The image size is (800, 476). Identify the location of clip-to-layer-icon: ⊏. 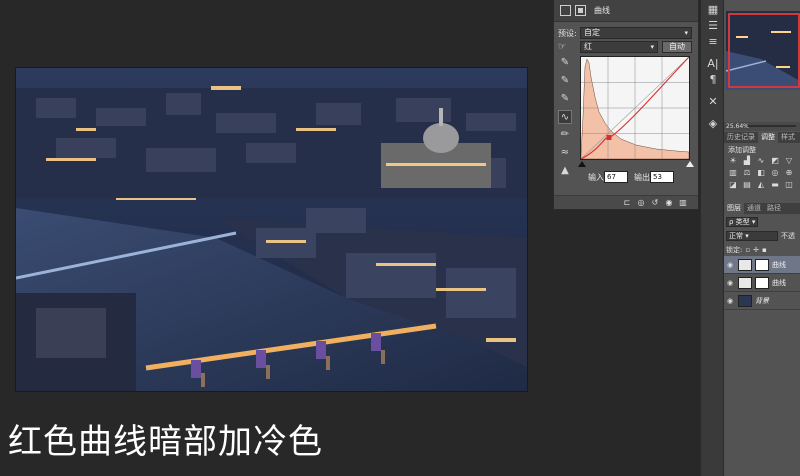
(627, 202).